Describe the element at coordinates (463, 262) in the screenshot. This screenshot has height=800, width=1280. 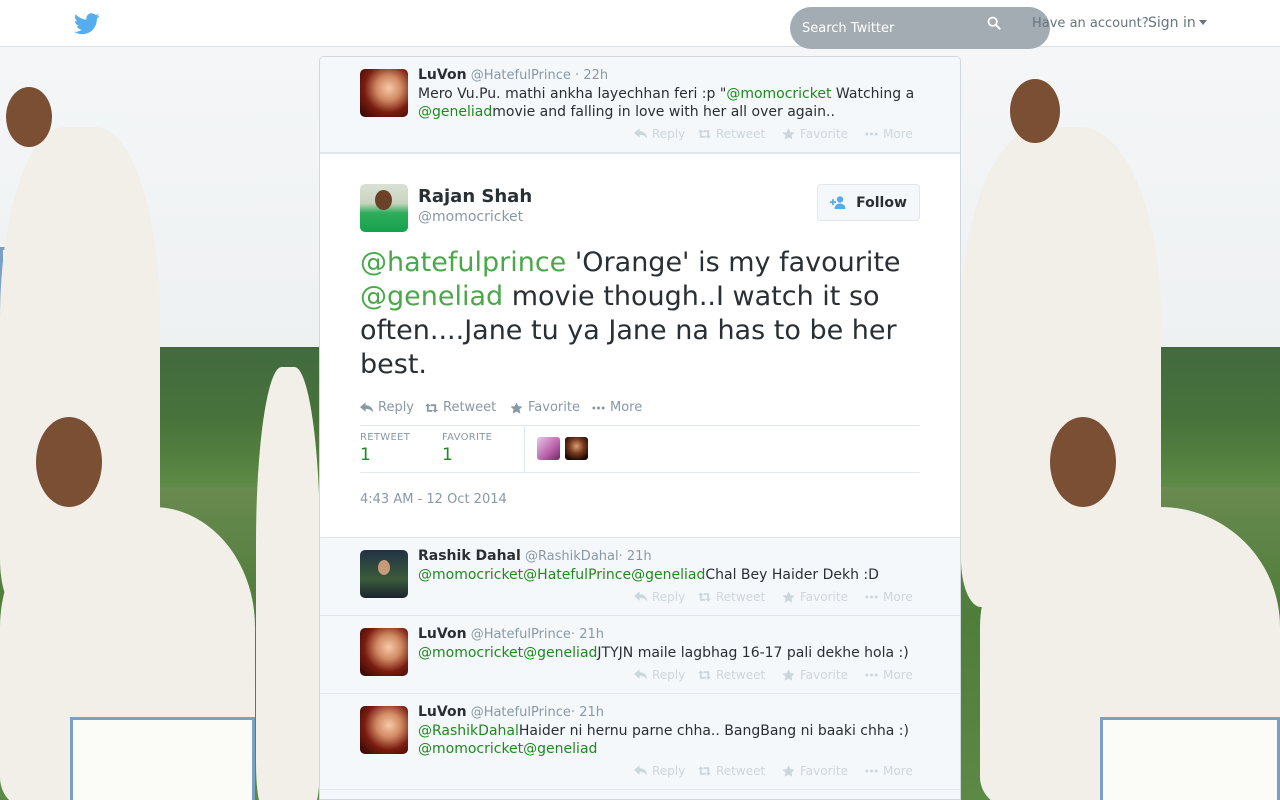
I see `mention-link: @hatefulprince` at that location.